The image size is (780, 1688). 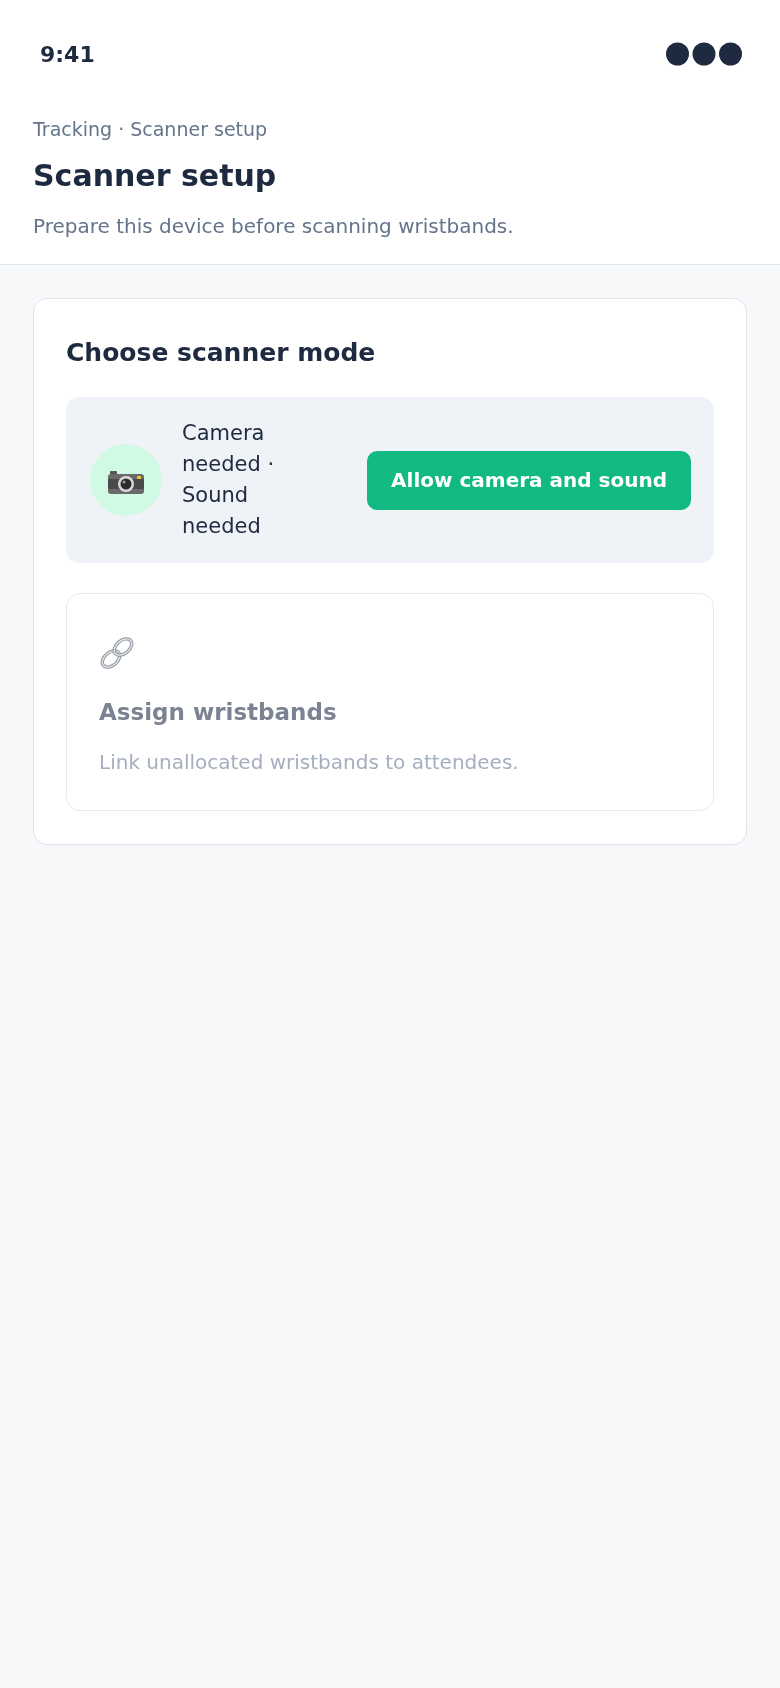 What do you see at coordinates (117, 653) in the screenshot?
I see `chain-link-icon` at bounding box center [117, 653].